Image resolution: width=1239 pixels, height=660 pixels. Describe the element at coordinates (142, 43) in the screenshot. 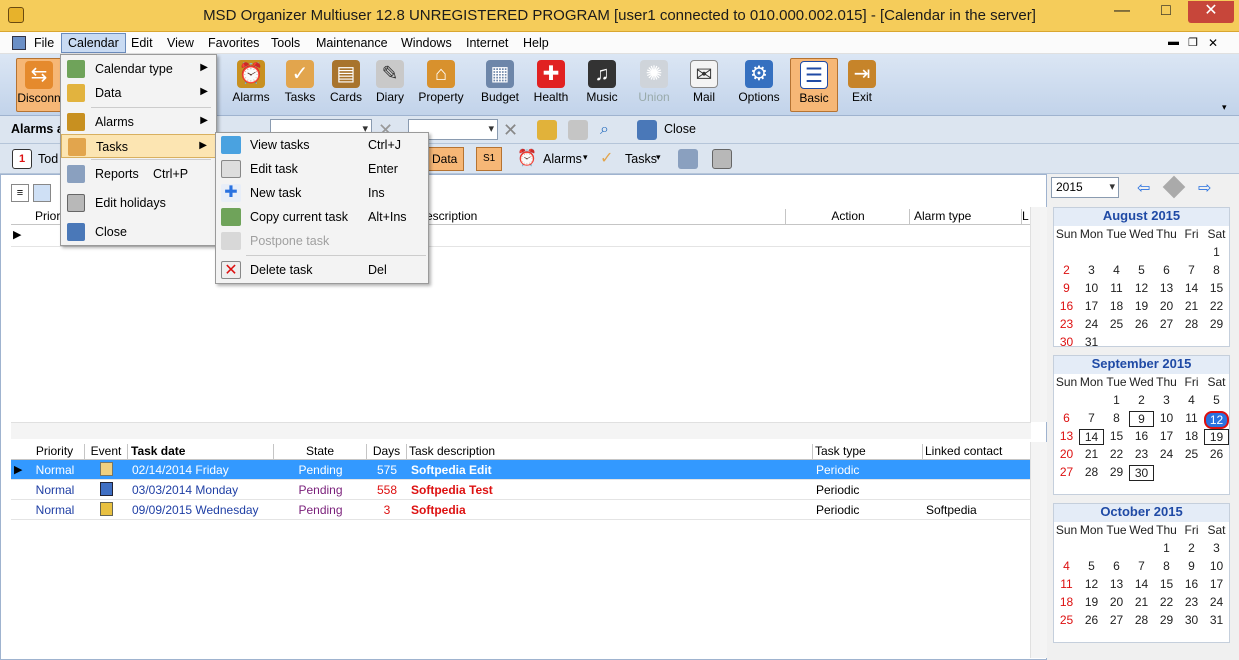

I see `menu-edit: Edit` at that location.